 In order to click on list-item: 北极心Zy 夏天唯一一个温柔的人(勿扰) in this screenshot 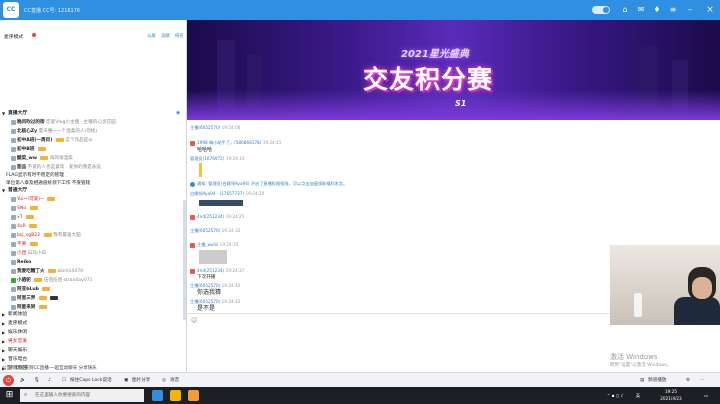, I will do `click(93, 131)`.